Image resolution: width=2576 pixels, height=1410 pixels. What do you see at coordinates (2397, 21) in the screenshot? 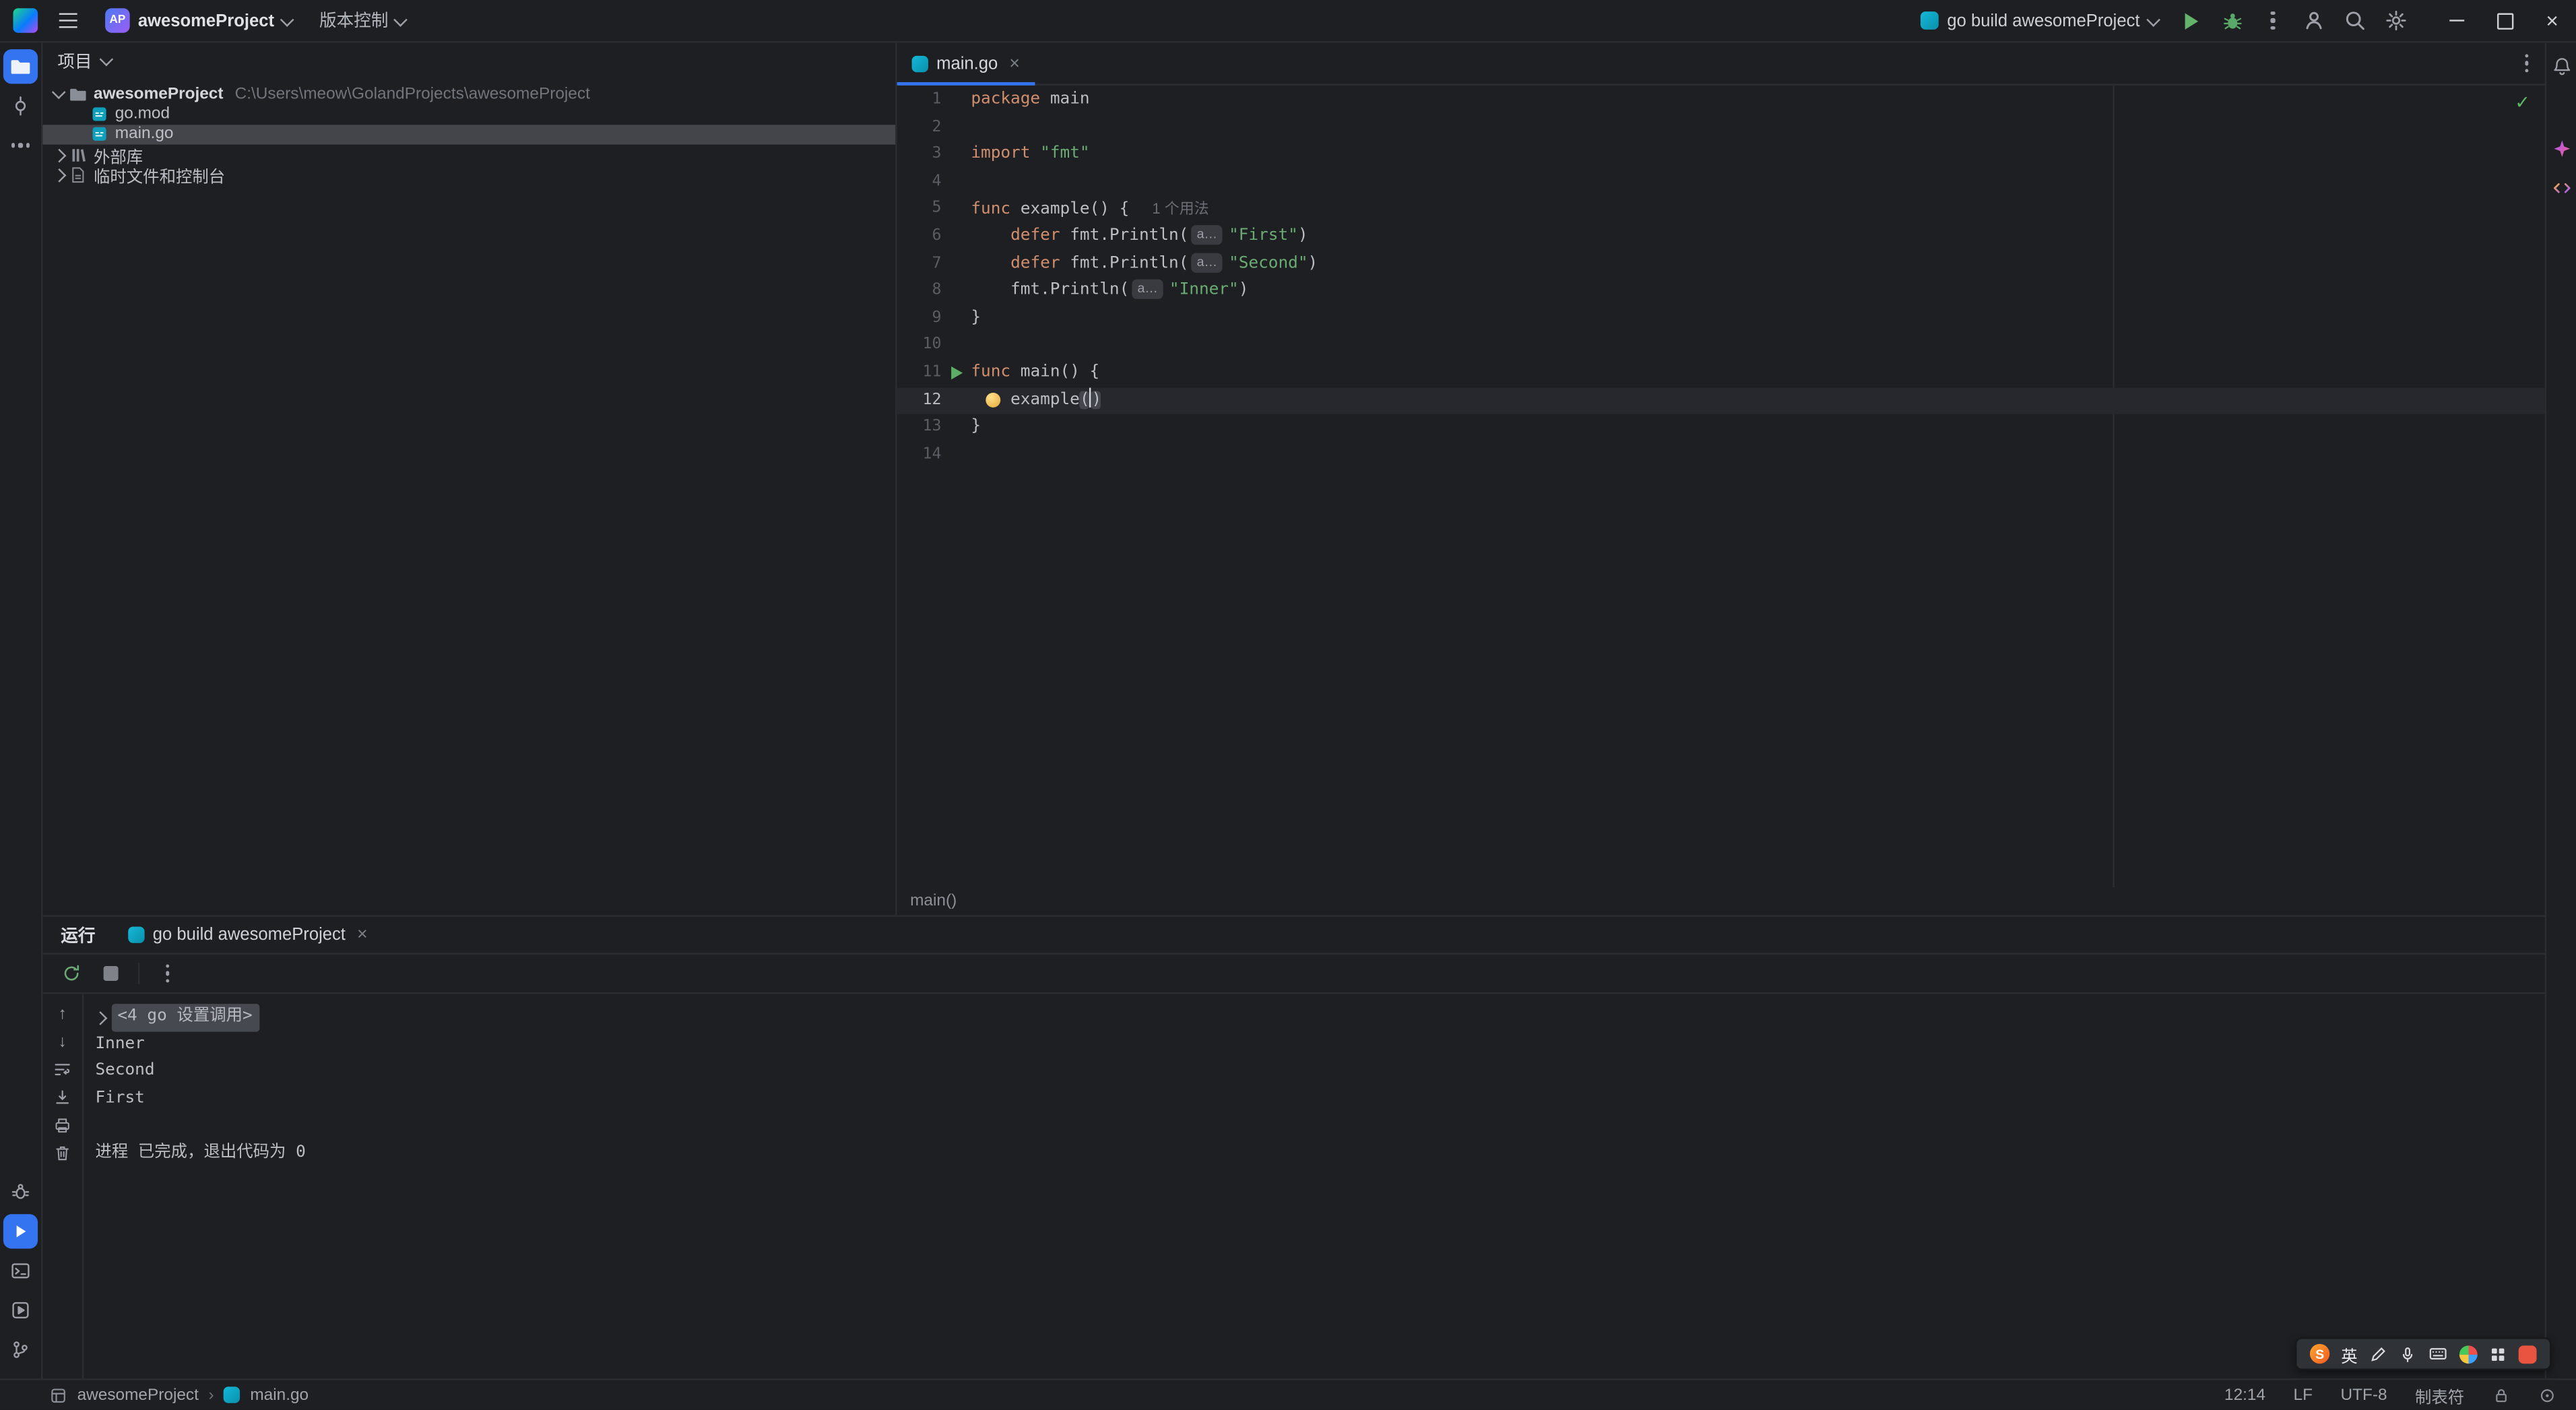
I see `settings-gear-icon` at bounding box center [2397, 21].